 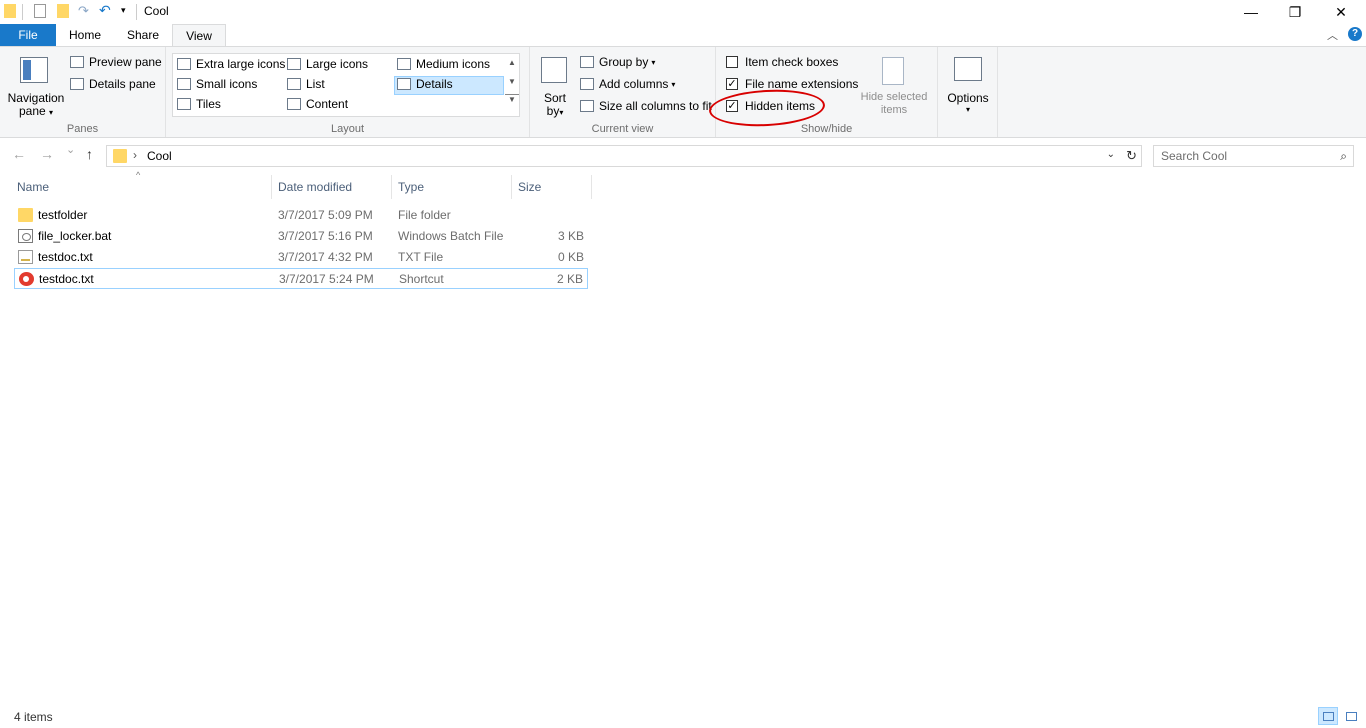 I want to click on content-icon, so click(x=294, y=104).